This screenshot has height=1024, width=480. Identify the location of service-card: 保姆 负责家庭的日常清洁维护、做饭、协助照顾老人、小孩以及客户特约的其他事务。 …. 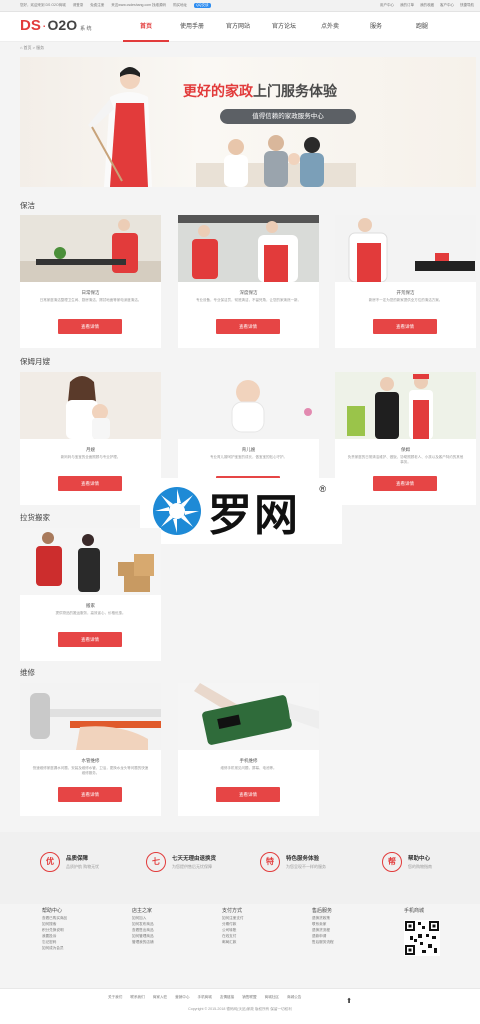
(405, 438).